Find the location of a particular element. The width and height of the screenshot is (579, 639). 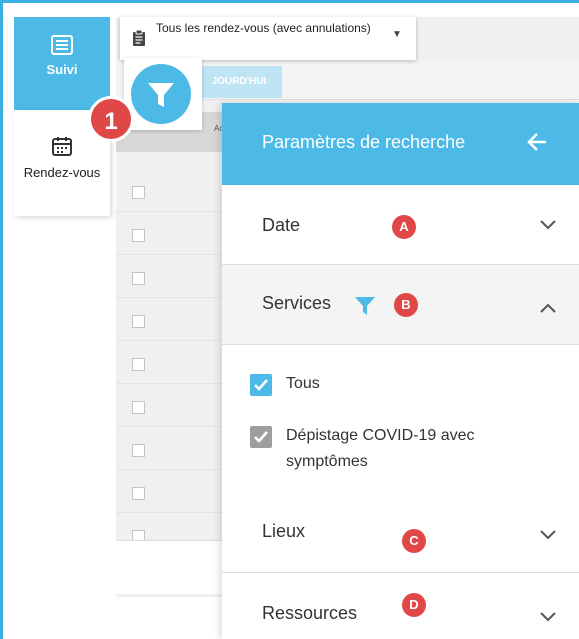

select-value: Tous les rendez-vous (avec annulations) is located at coordinates (263, 28).